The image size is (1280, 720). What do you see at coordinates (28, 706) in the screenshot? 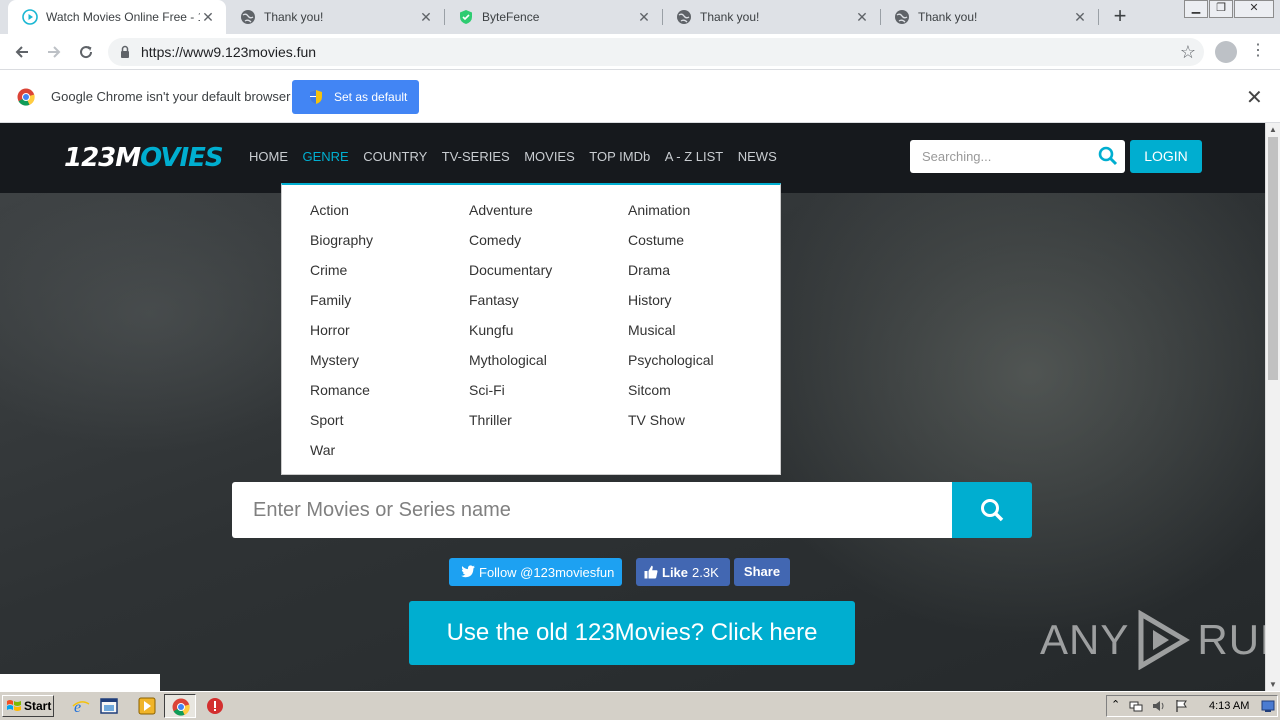
I see `start-button: Start` at bounding box center [28, 706].